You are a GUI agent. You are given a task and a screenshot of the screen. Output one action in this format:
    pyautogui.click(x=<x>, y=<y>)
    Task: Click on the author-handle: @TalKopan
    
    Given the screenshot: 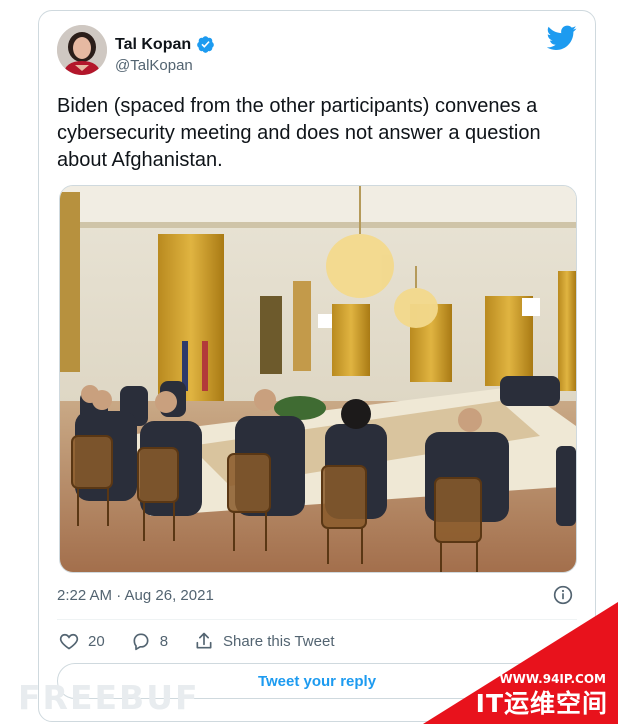 What is the action you would take?
    pyautogui.click(x=165, y=65)
    